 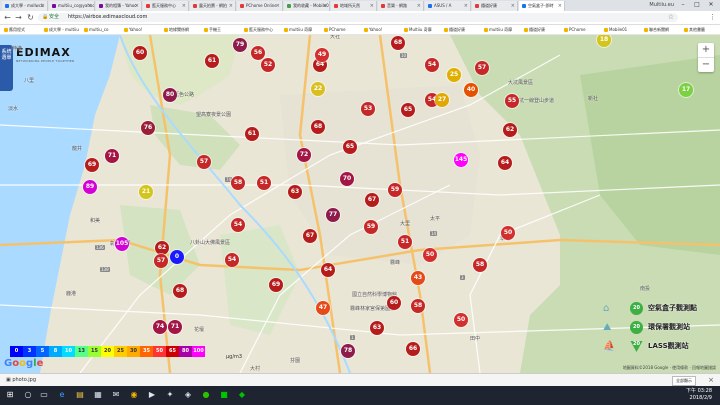 I want to click on airbox-marker: 62, so click(x=510, y=130).